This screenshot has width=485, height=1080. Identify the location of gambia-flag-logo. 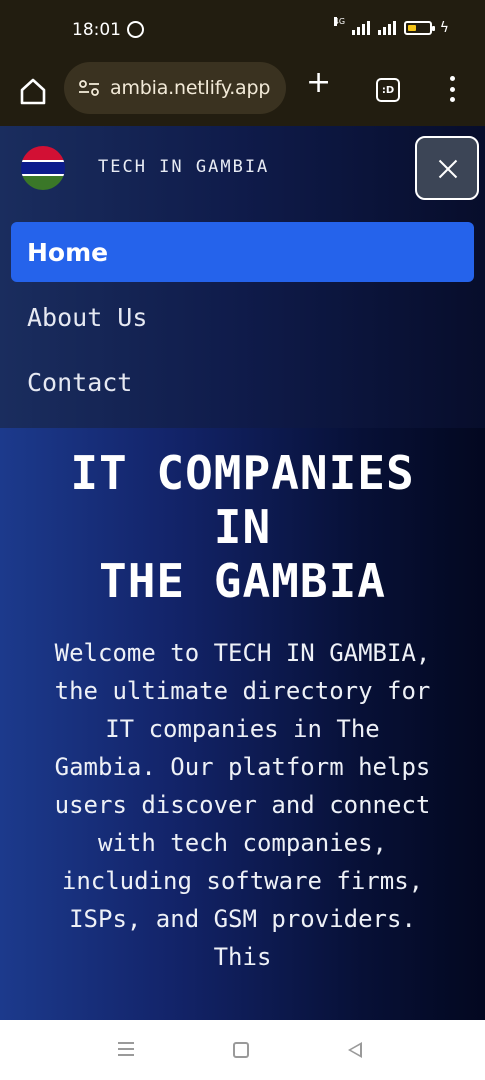
(43, 168).